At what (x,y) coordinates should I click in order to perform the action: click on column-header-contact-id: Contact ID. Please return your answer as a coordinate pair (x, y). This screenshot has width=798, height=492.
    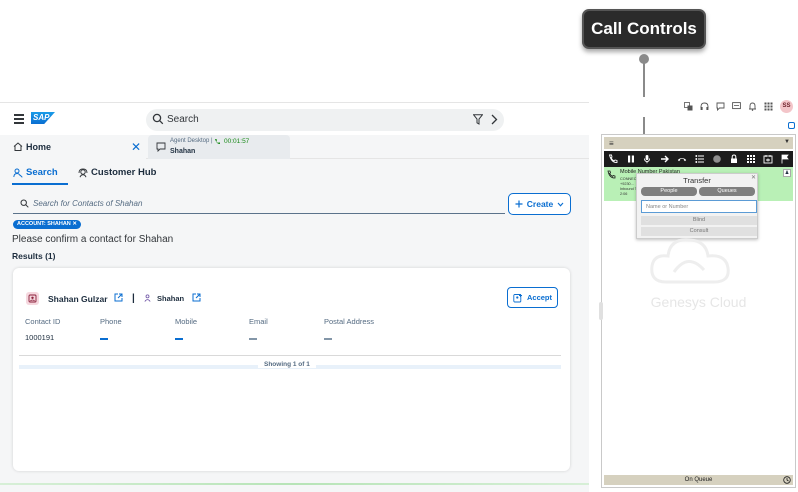
    Looking at the image, I should click on (43, 321).